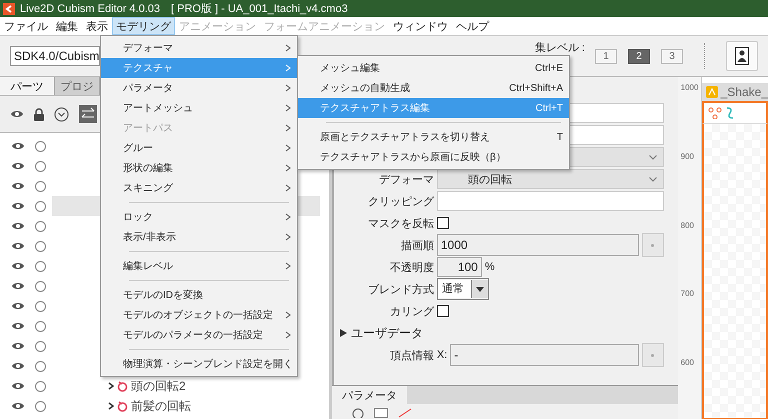  Describe the element at coordinates (417, 245) in the screenshot. I see `field-label: 描画順` at that location.